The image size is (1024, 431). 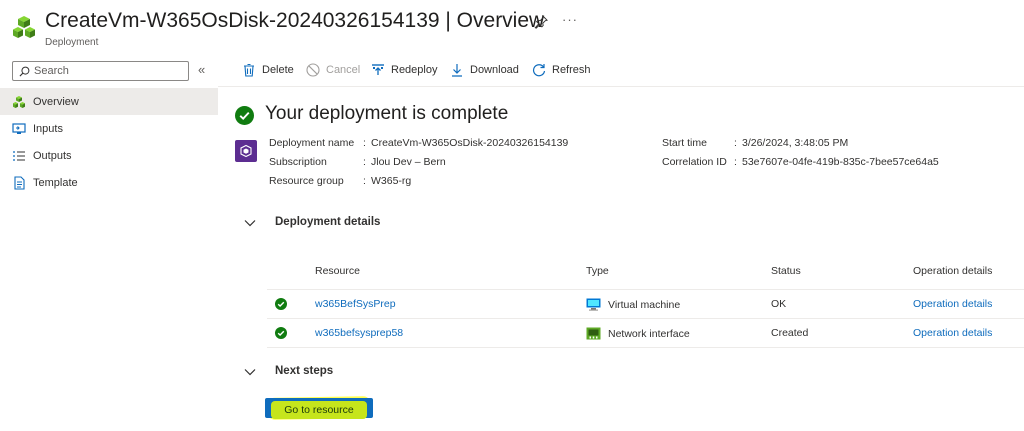 I want to click on column-header-operation-details: Operation details, so click(x=953, y=271).